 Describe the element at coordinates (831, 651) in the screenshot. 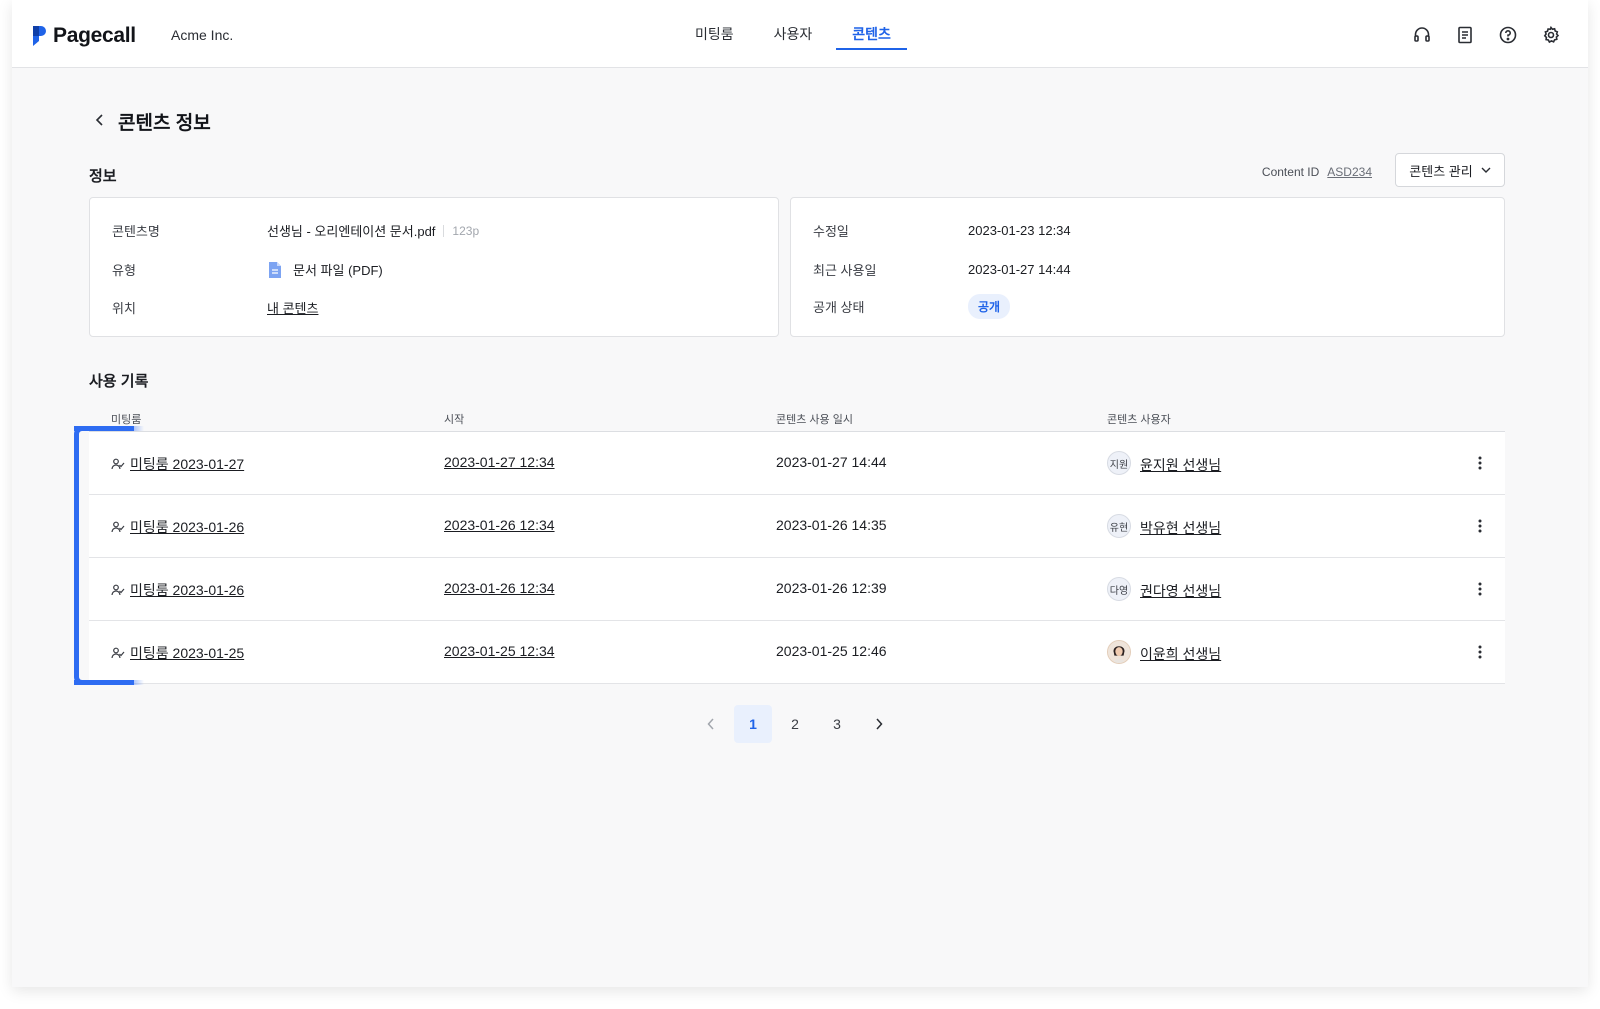

I see `used-at-cell: 2023-01-25 12:46` at that location.